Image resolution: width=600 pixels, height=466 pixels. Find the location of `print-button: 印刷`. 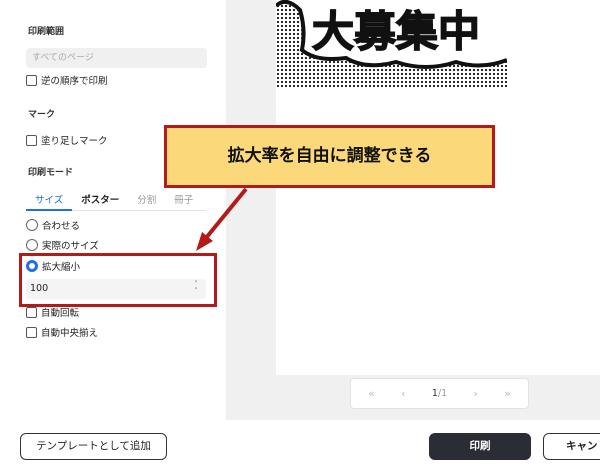

print-button: 印刷 is located at coordinates (480, 446).